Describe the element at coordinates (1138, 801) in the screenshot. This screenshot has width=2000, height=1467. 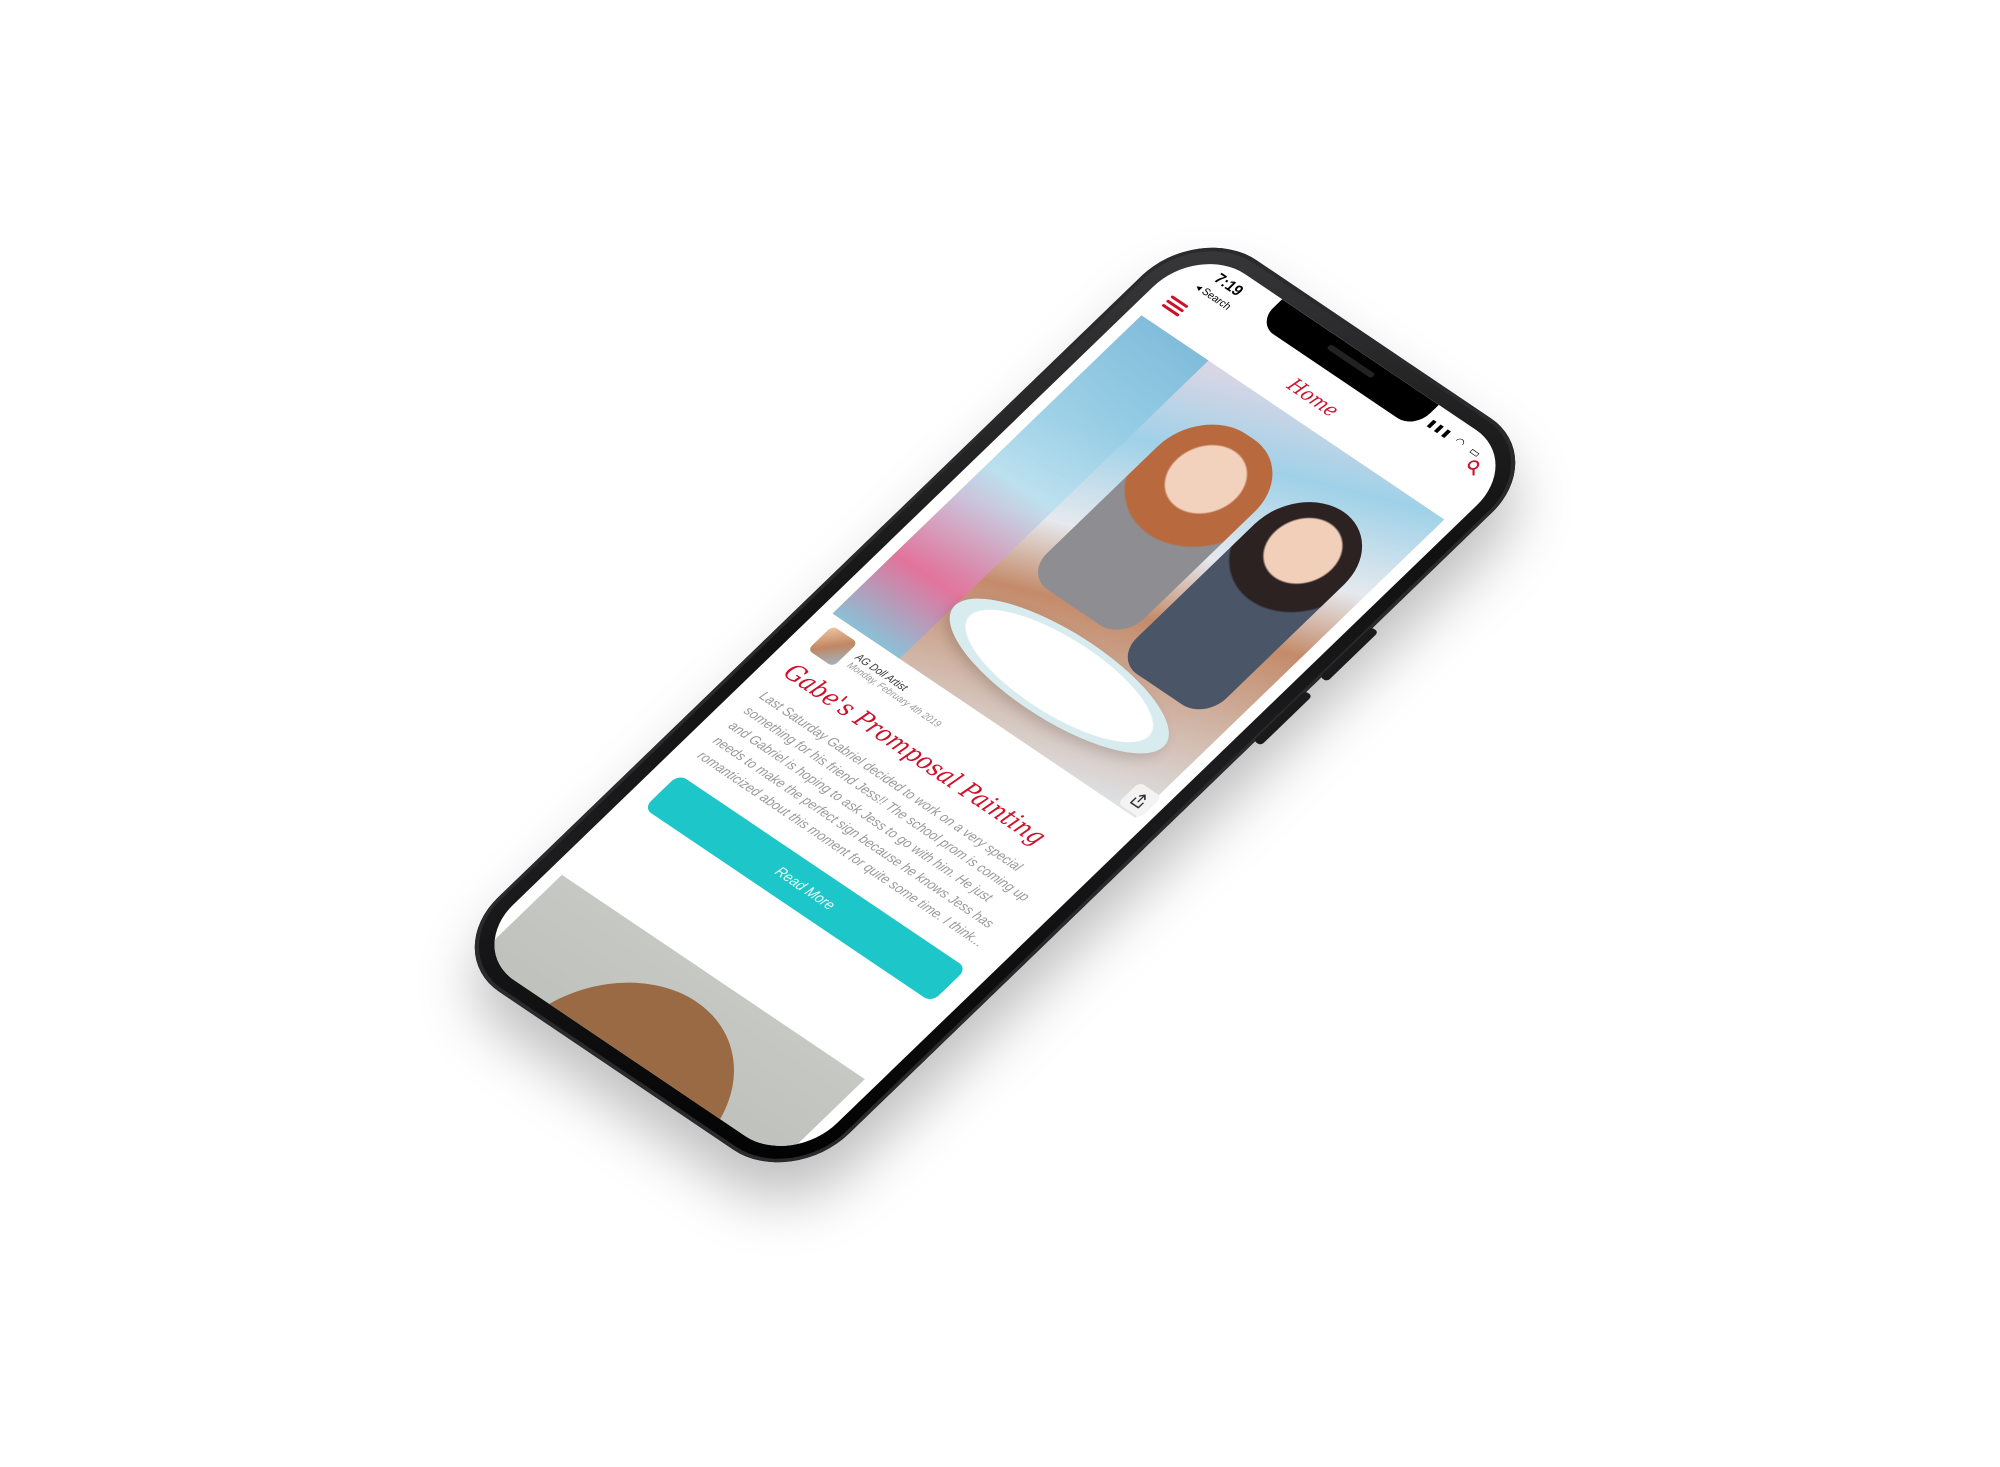
I see `share-icon` at that location.